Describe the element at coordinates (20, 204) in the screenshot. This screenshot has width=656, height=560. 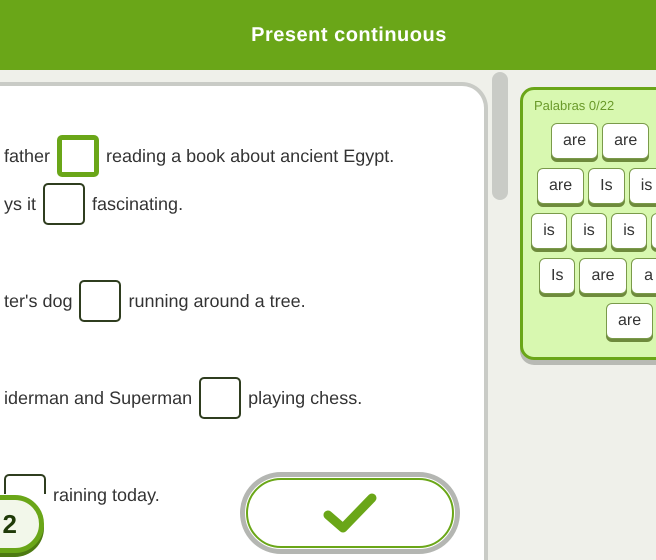
I see `sentence-text: ys it` at that location.